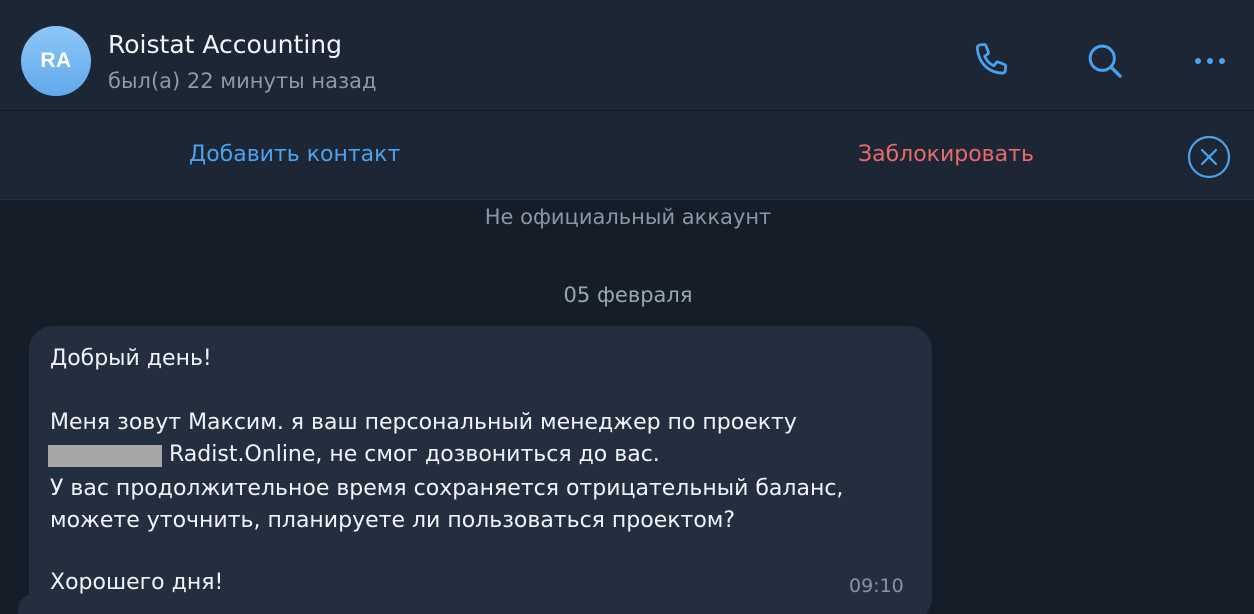 The image size is (1254, 614). What do you see at coordinates (627, 155) in the screenshot?
I see `contact-action-bar: Добавить контакт Заблокировать` at bounding box center [627, 155].